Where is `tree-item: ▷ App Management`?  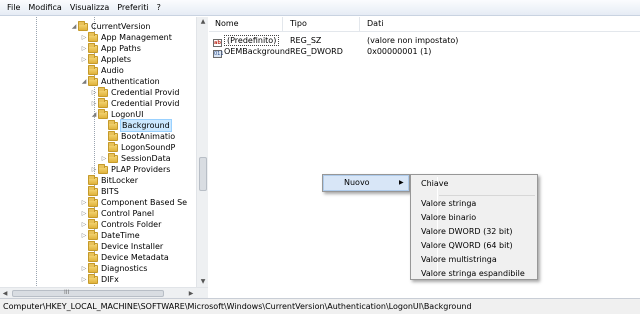
tree-item: ▷ App Management is located at coordinates (126, 37).